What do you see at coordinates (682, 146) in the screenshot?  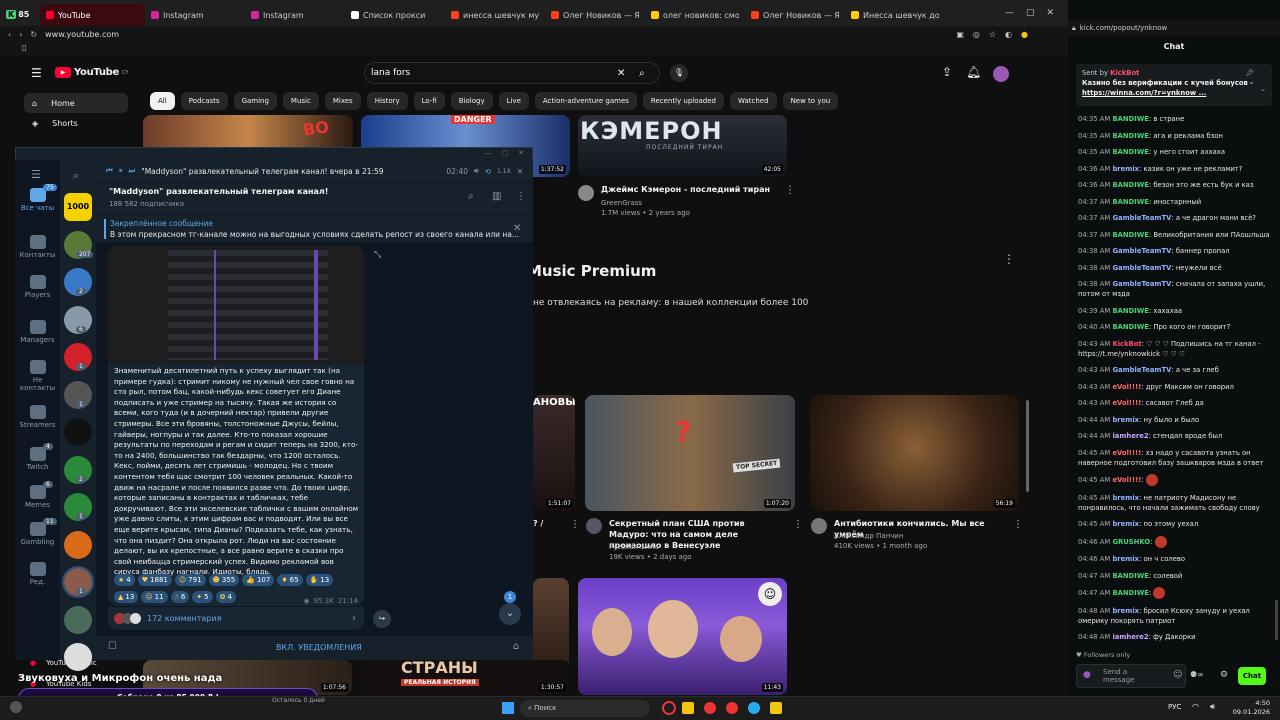 I see `video-thumbnail: КЭМЕРОН ПОСЛЕДНИЙ ТИРАН 42:05` at bounding box center [682, 146].